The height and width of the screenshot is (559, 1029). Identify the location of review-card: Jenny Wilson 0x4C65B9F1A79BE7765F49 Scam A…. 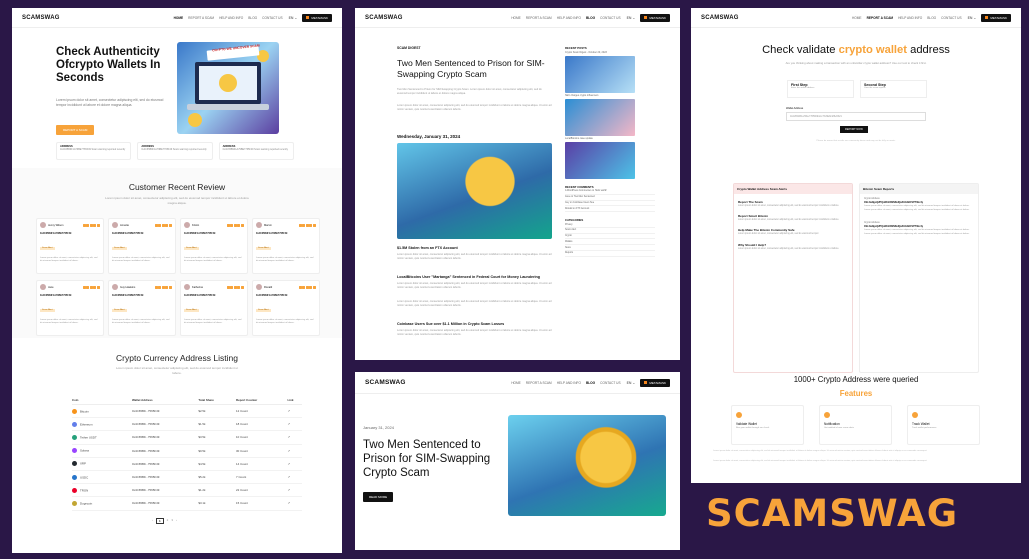
(70, 246).